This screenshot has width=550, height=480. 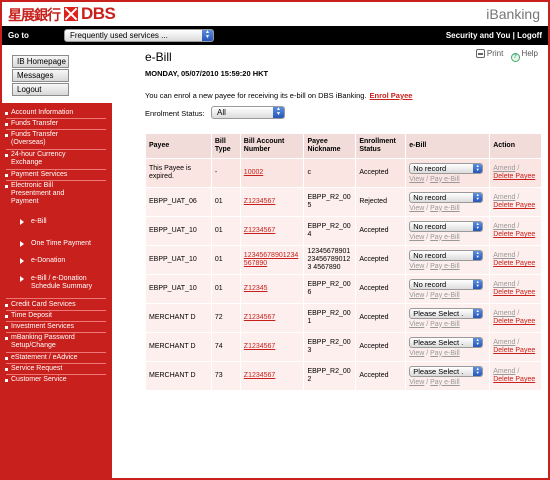 I want to click on print-link: Print, so click(x=495, y=53).